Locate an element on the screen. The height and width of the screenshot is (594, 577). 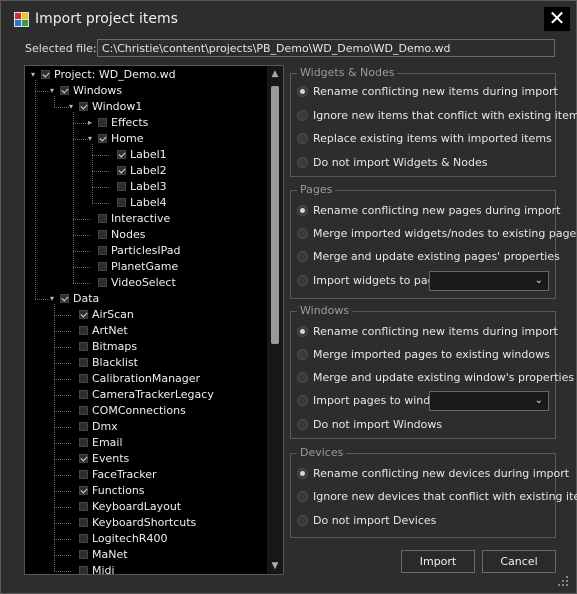
tree-node-label: KeyboardLayout is located at coordinates (137, 506).